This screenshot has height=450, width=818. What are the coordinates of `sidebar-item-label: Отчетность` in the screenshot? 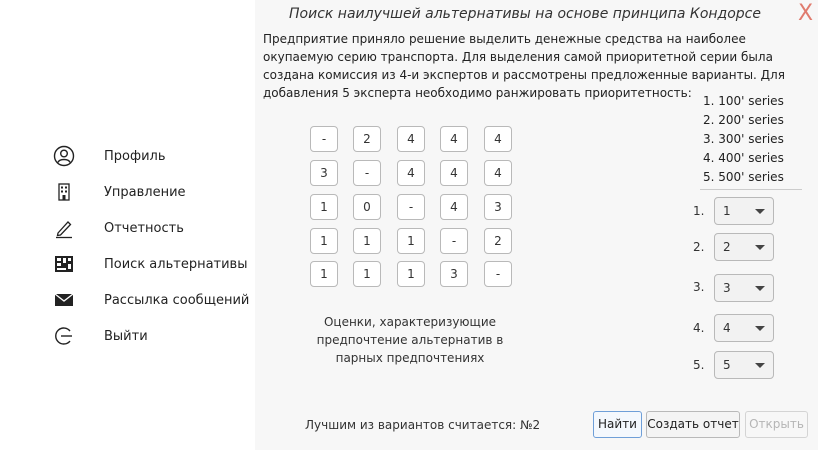 It's located at (144, 228).